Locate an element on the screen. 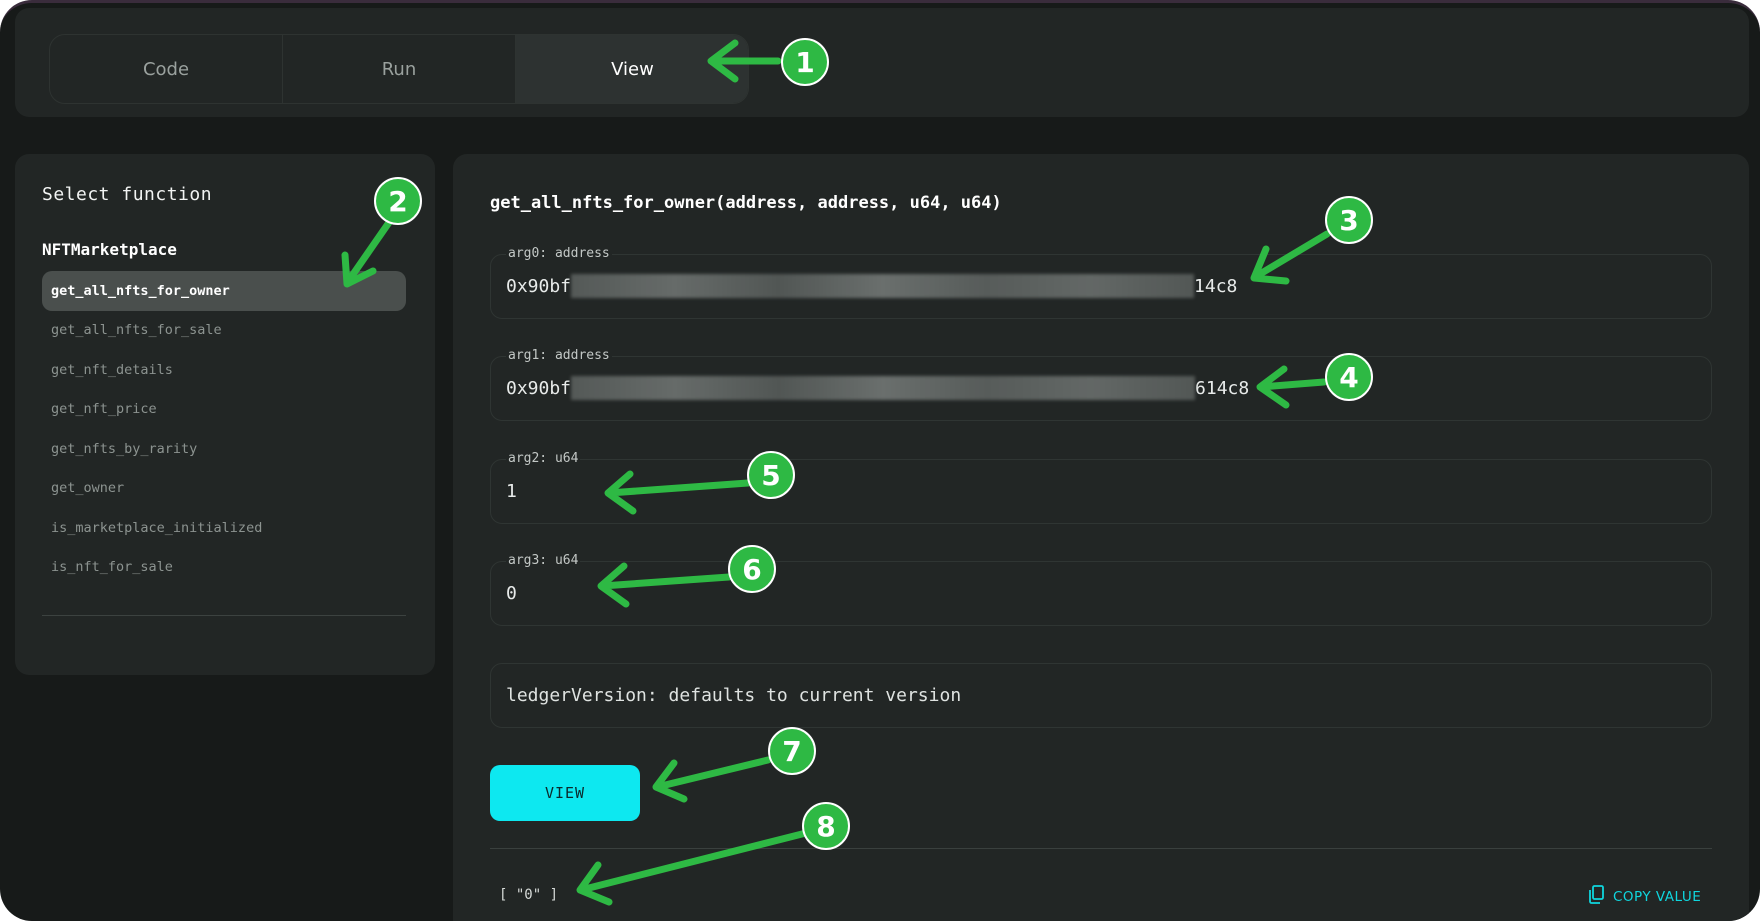 This screenshot has height=921, width=1760. tab-run: Run is located at coordinates (399, 69).